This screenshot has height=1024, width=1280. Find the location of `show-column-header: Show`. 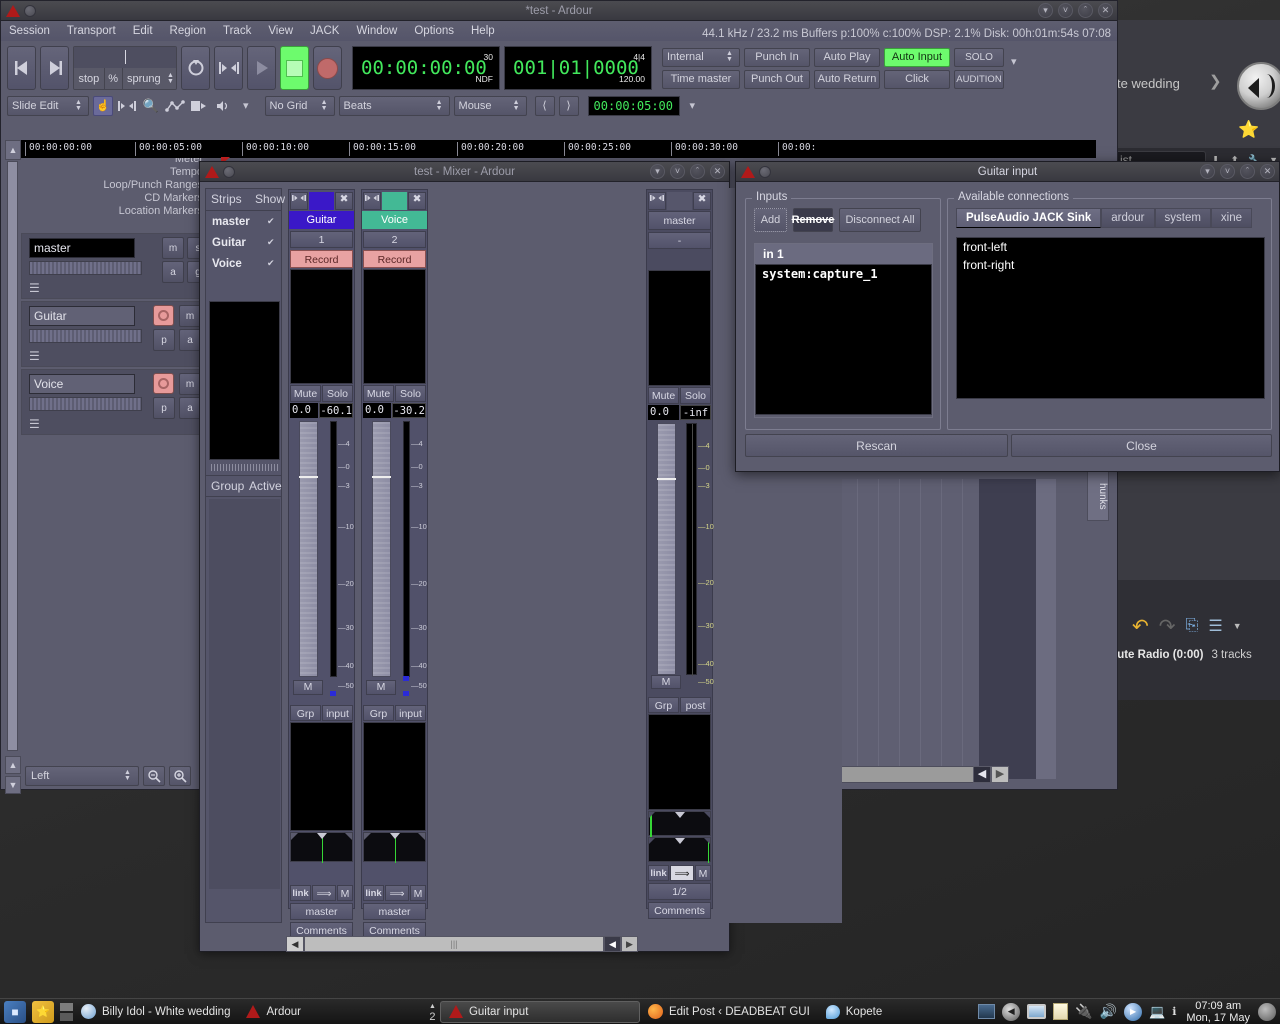

show-column-header: Show is located at coordinates (270, 199).